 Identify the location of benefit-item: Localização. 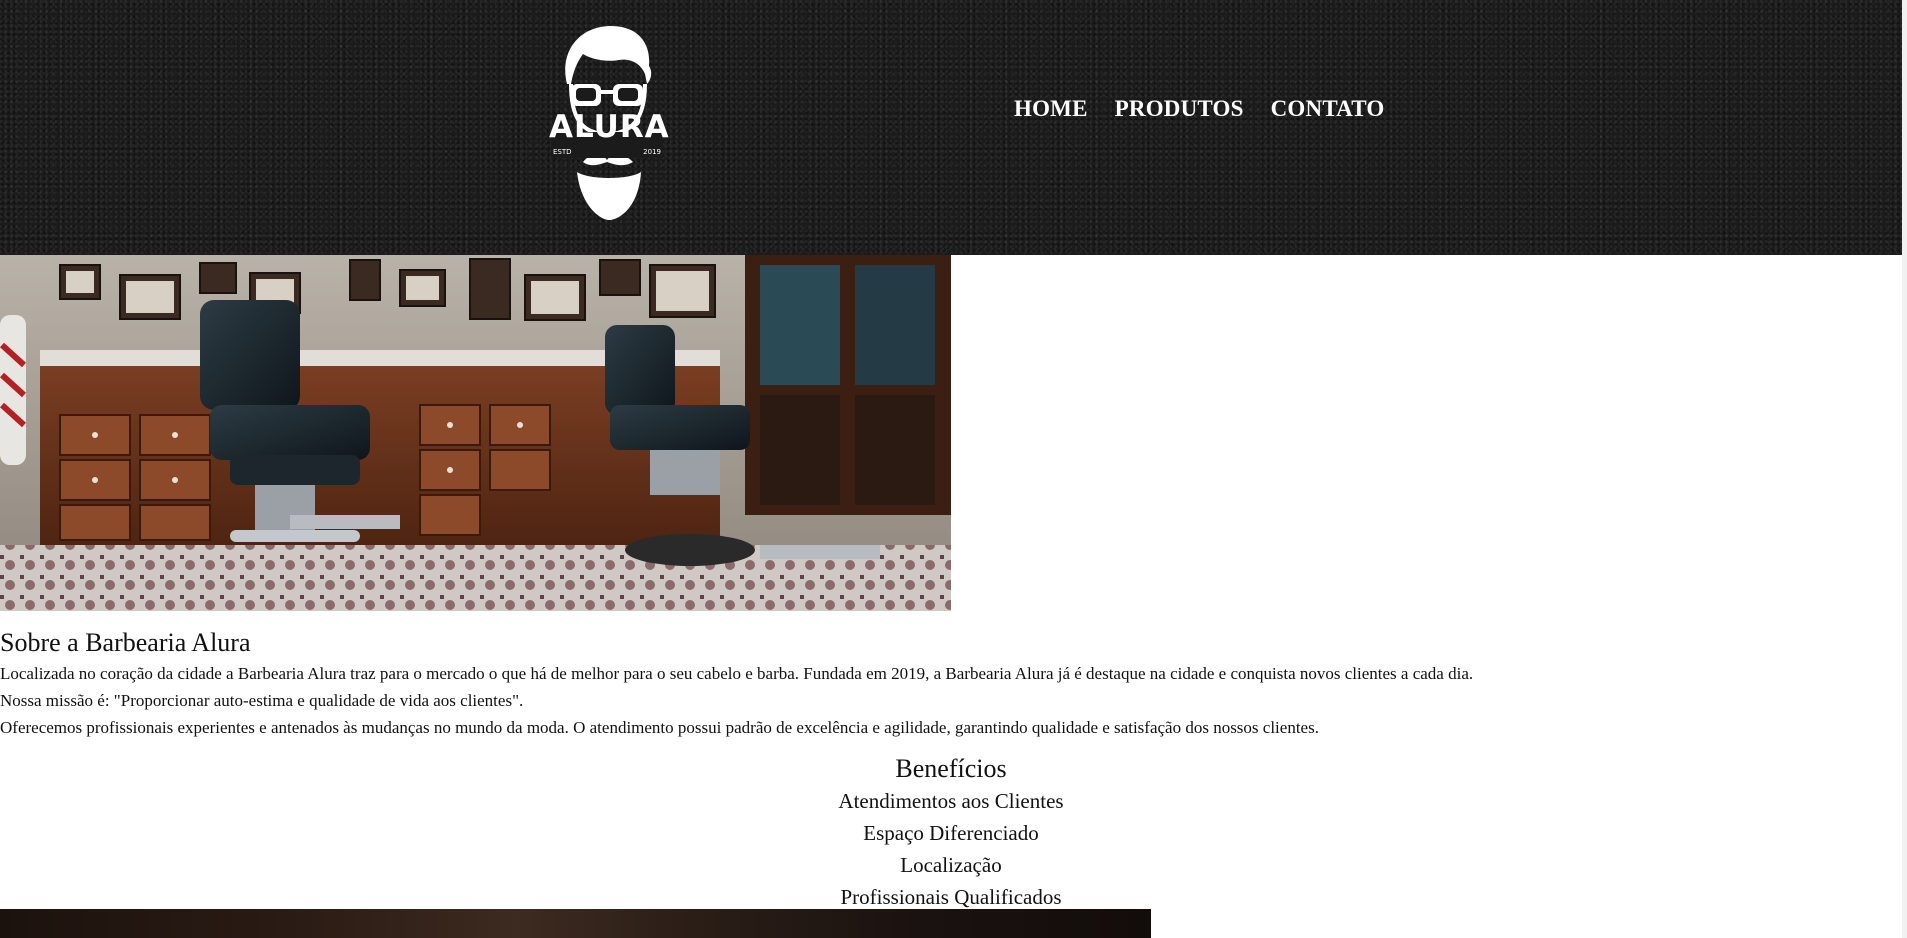
(951, 865).